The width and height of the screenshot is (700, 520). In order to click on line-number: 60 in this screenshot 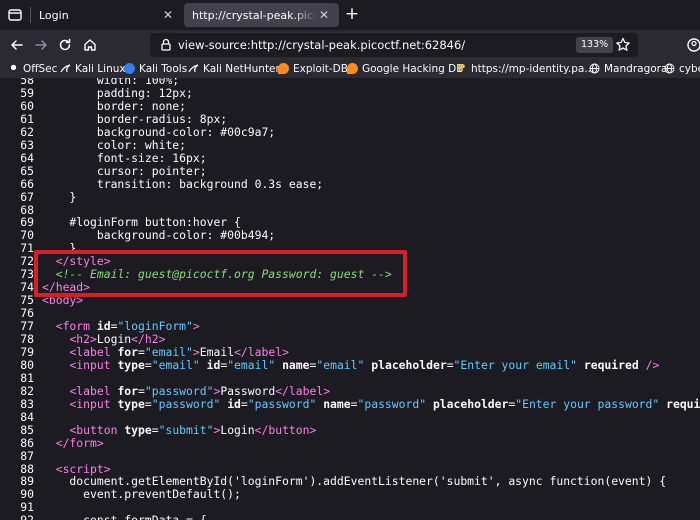, I will do `click(27, 105)`.